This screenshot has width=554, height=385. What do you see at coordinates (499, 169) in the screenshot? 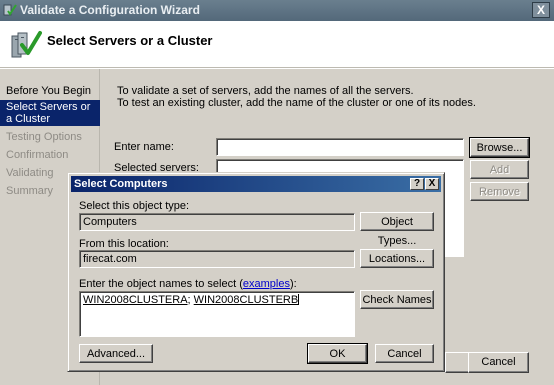
I see `add-button: Add` at bounding box center [499, 169].